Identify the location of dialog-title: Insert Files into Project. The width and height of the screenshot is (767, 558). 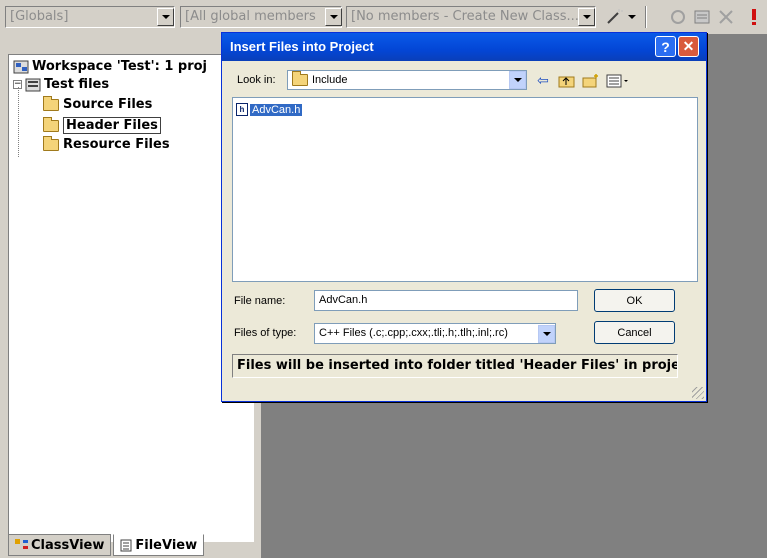
(302, 46).